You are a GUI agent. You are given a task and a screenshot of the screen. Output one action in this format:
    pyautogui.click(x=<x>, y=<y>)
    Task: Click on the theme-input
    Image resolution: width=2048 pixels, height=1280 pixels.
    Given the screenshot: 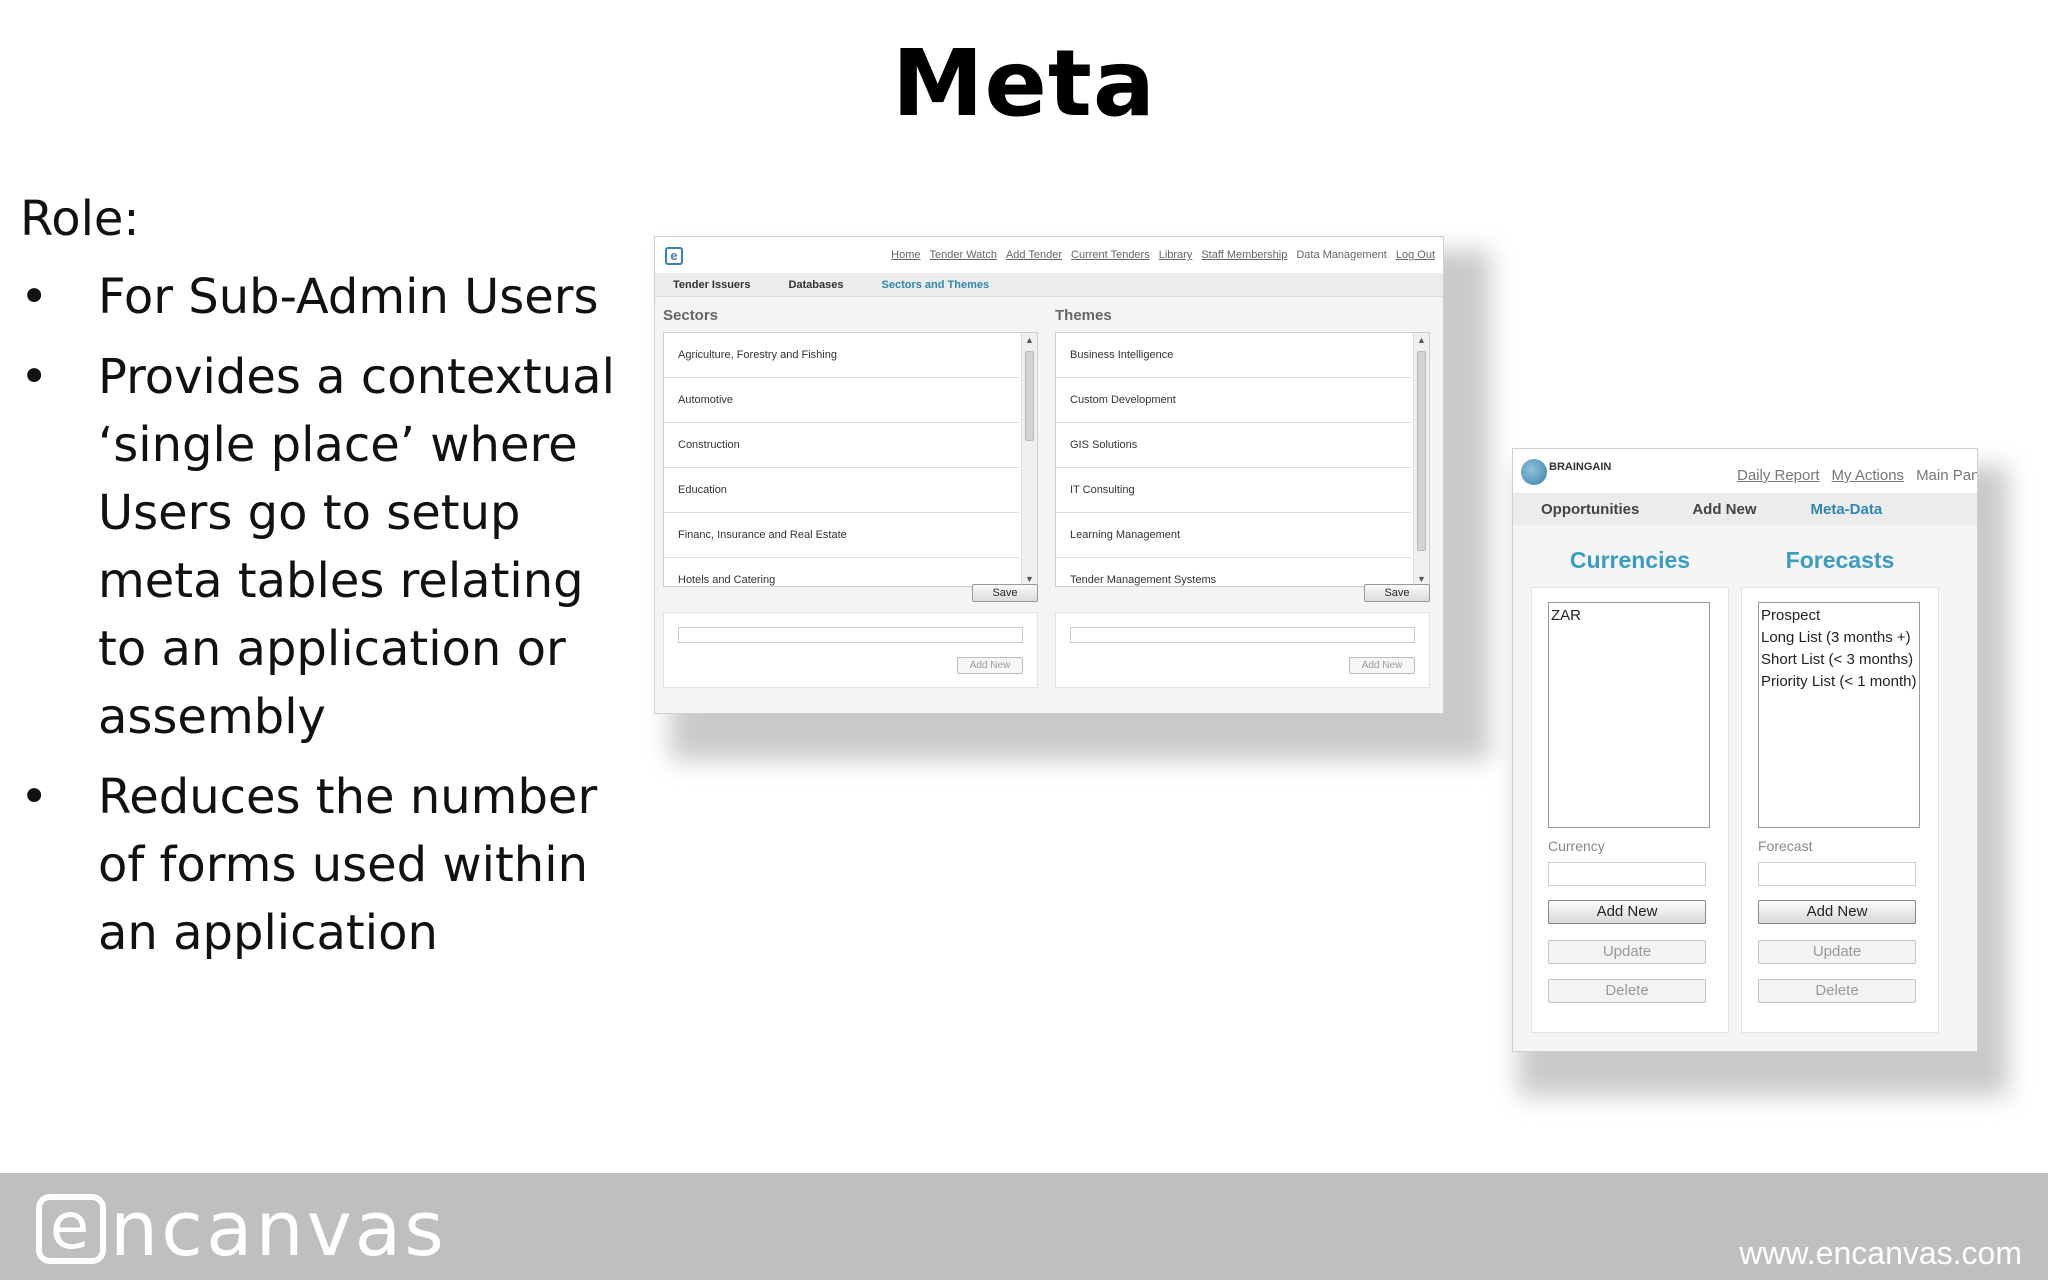 What is the action you would take?
    pyautogui.click(x=1242, y=635)
    